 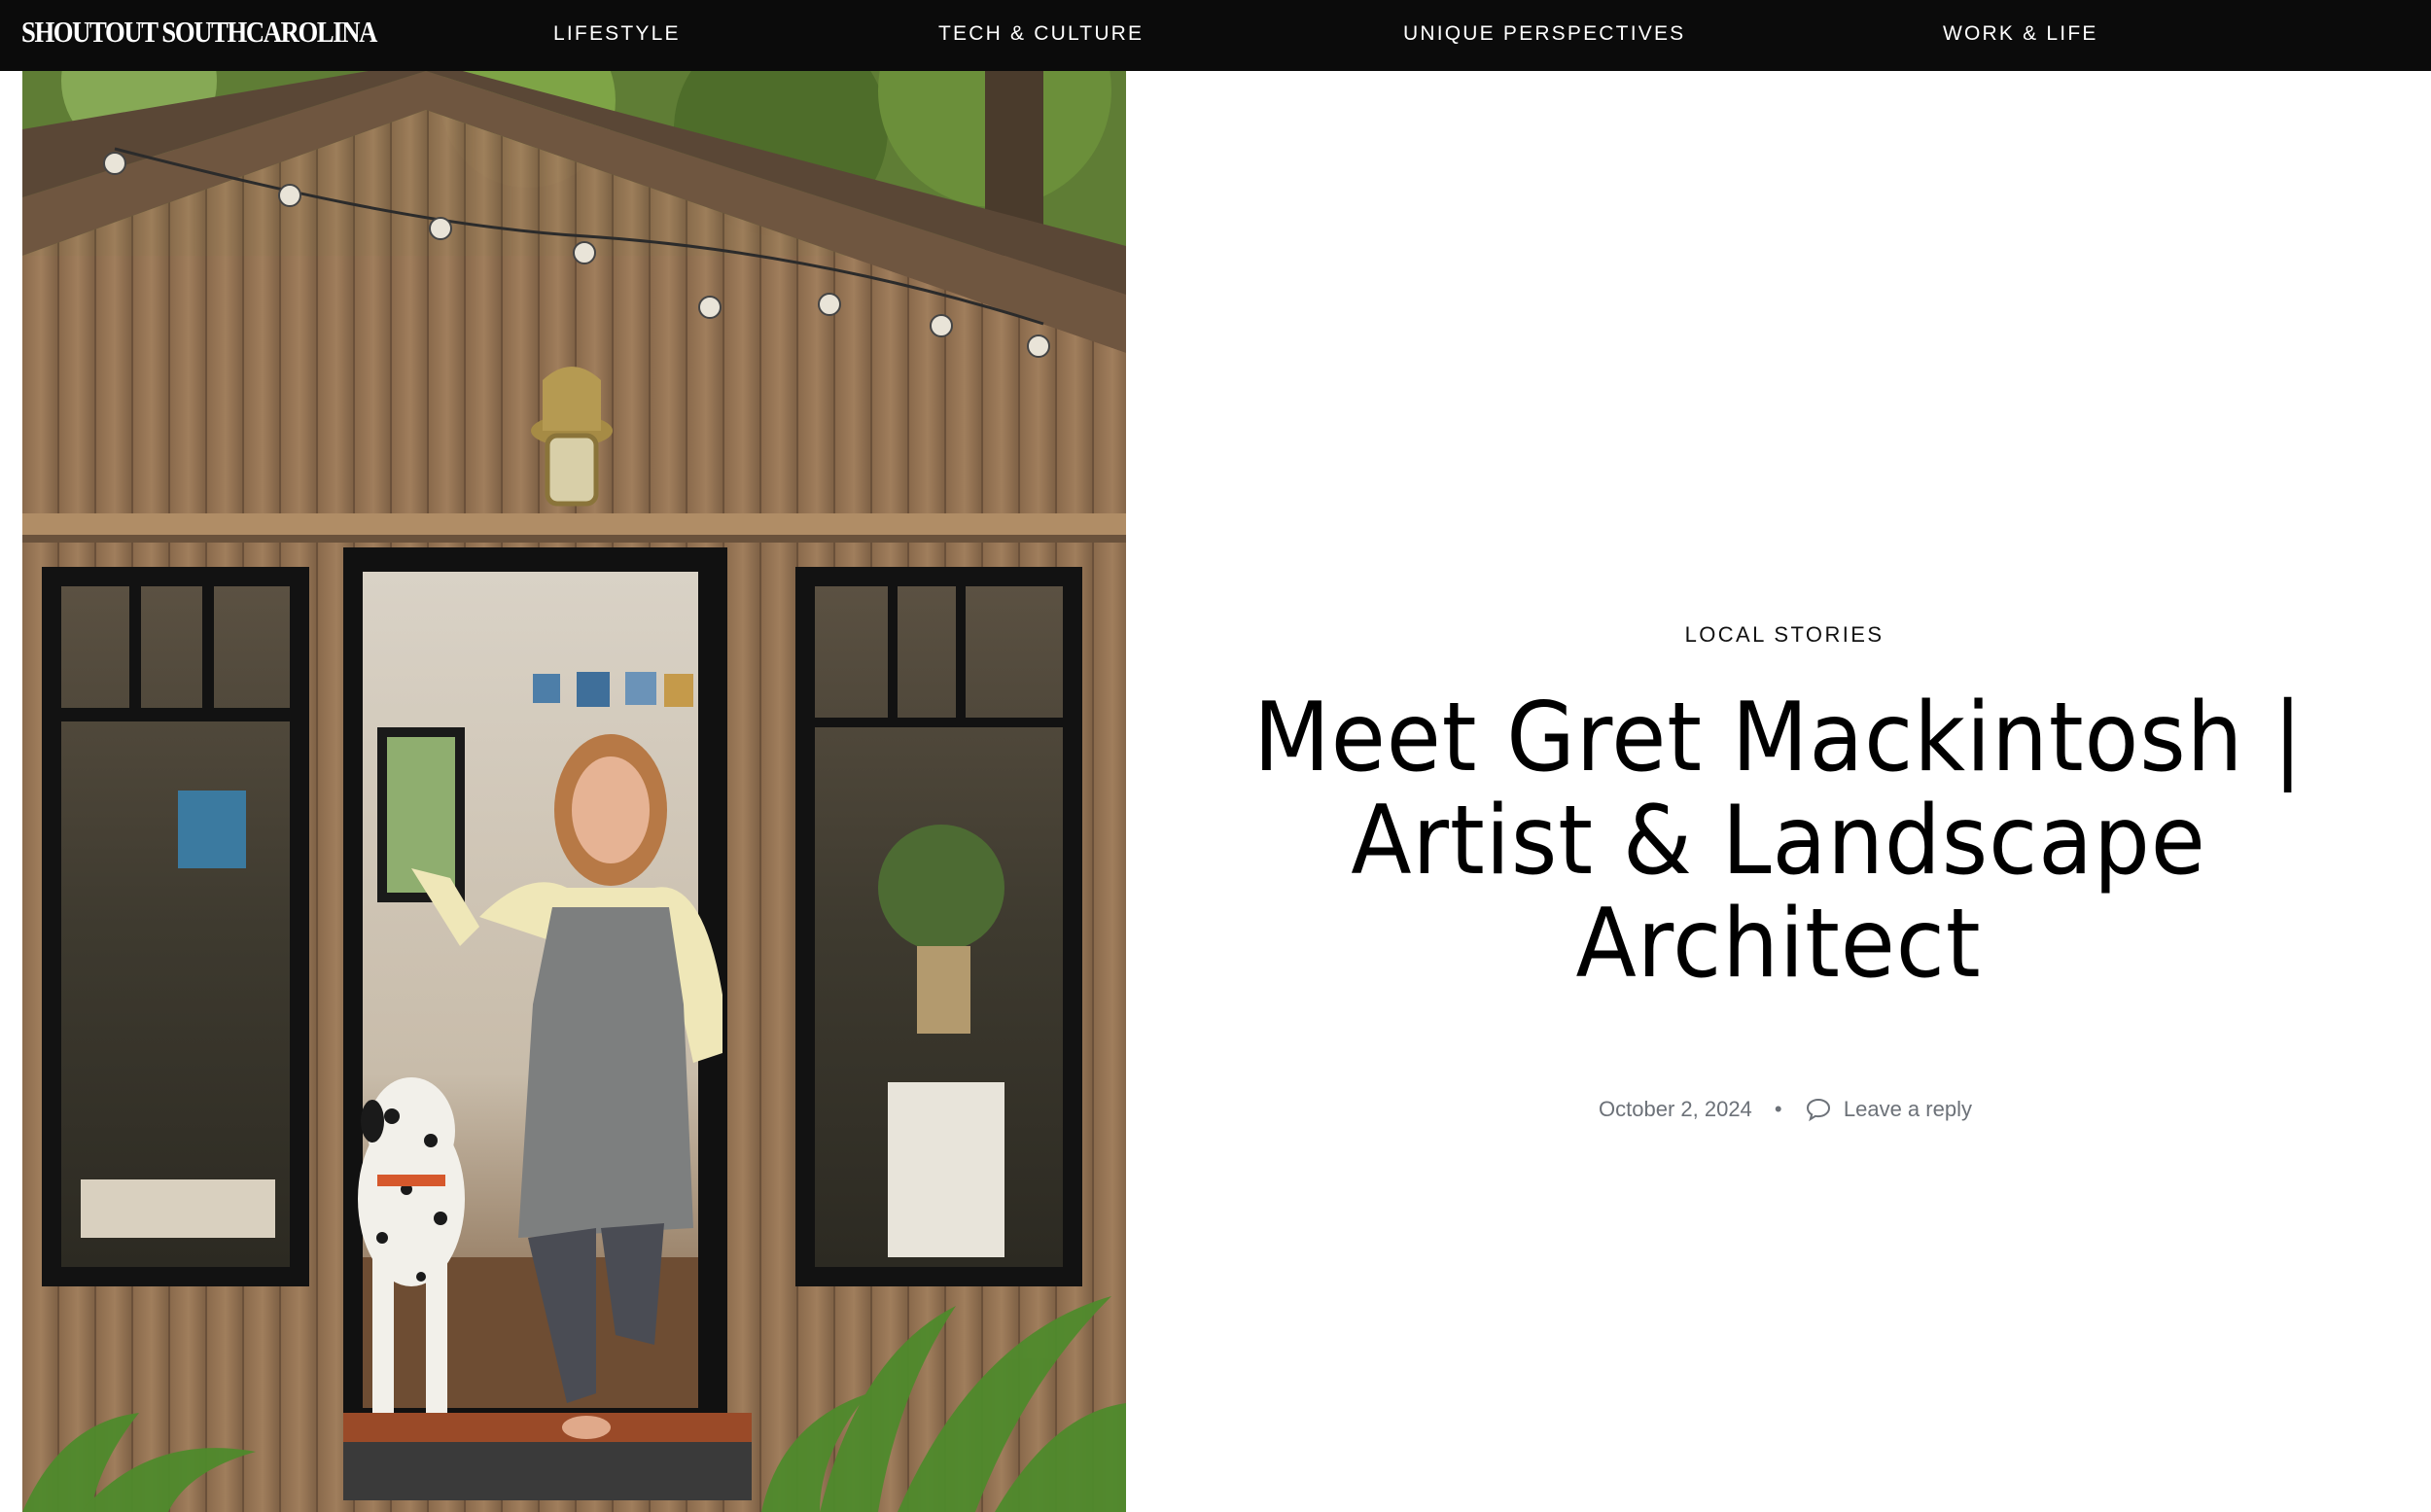 I want to click on post-meta: October 2, 2024 • Leave a reply, so click(x=1785, y=1112).